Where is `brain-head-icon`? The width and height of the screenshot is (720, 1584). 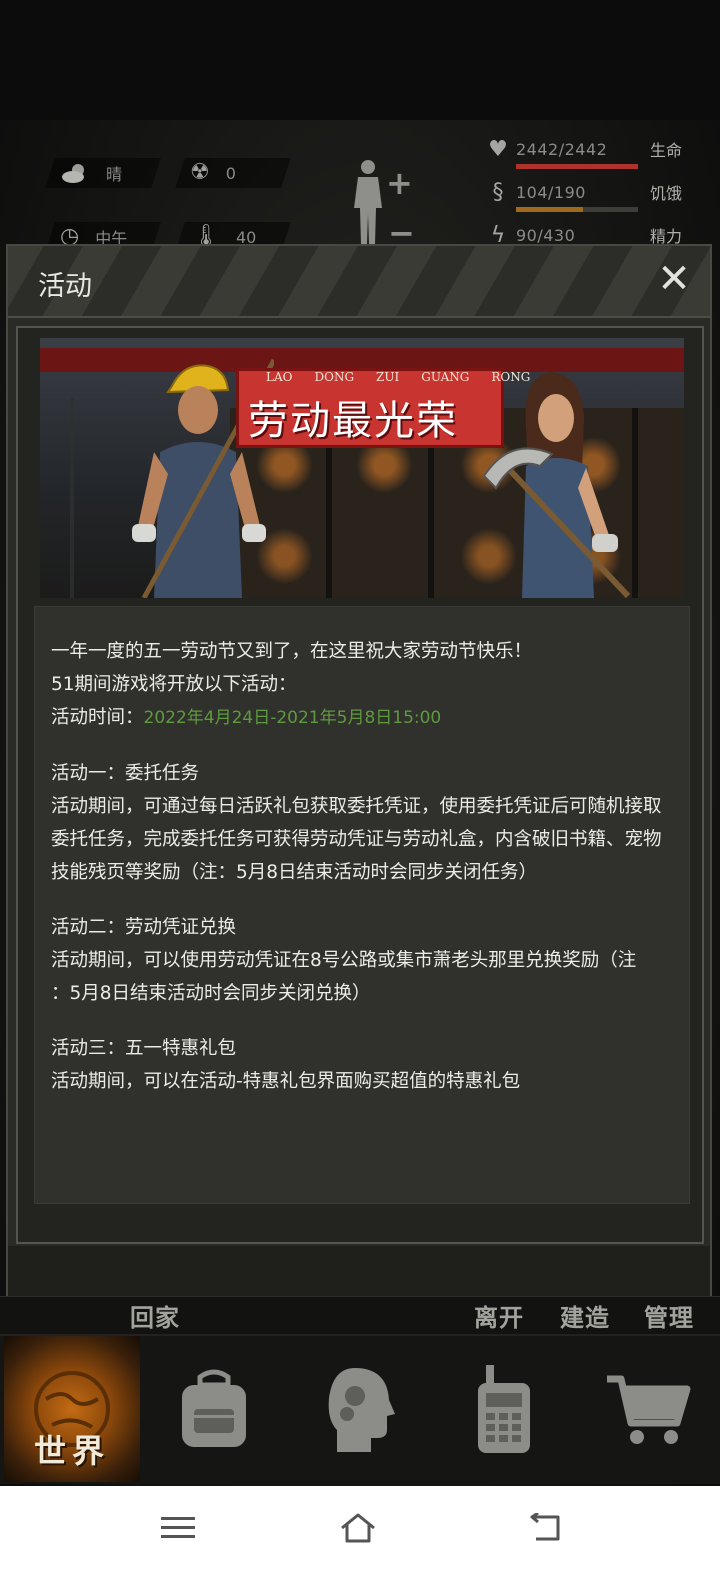
brain-head-icon is located at coordinates (361, 1410).